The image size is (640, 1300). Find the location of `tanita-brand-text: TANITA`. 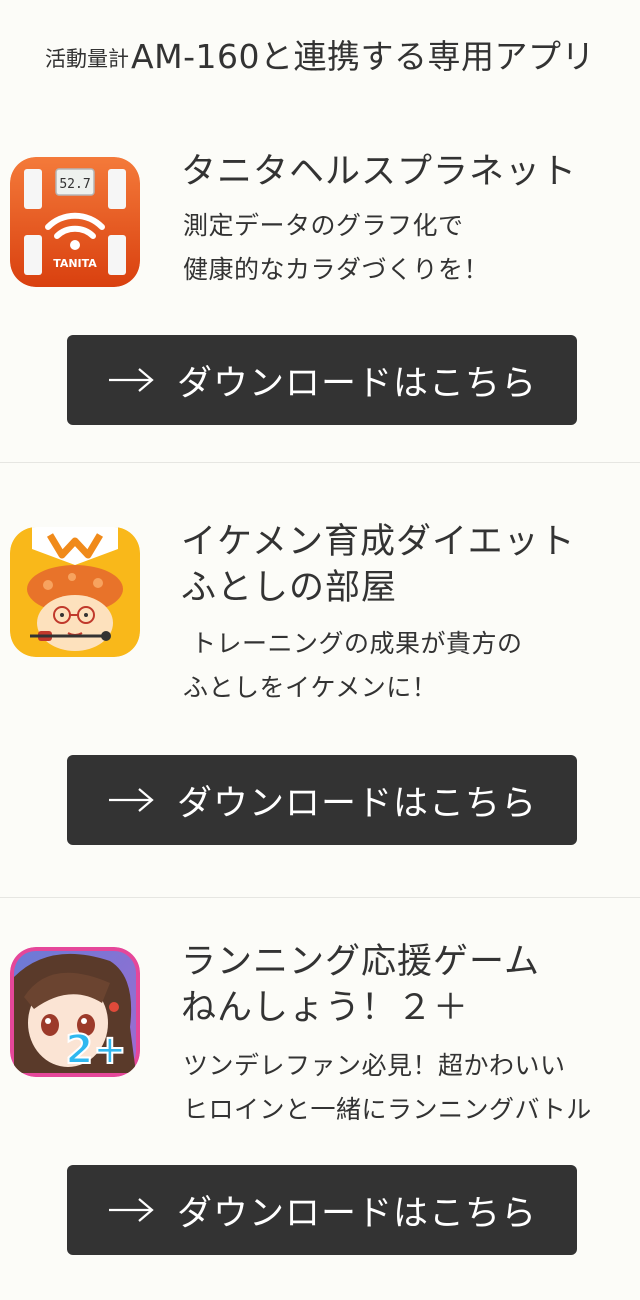

tanita-brand-text: TANITA is located at coordinates (75, 263).